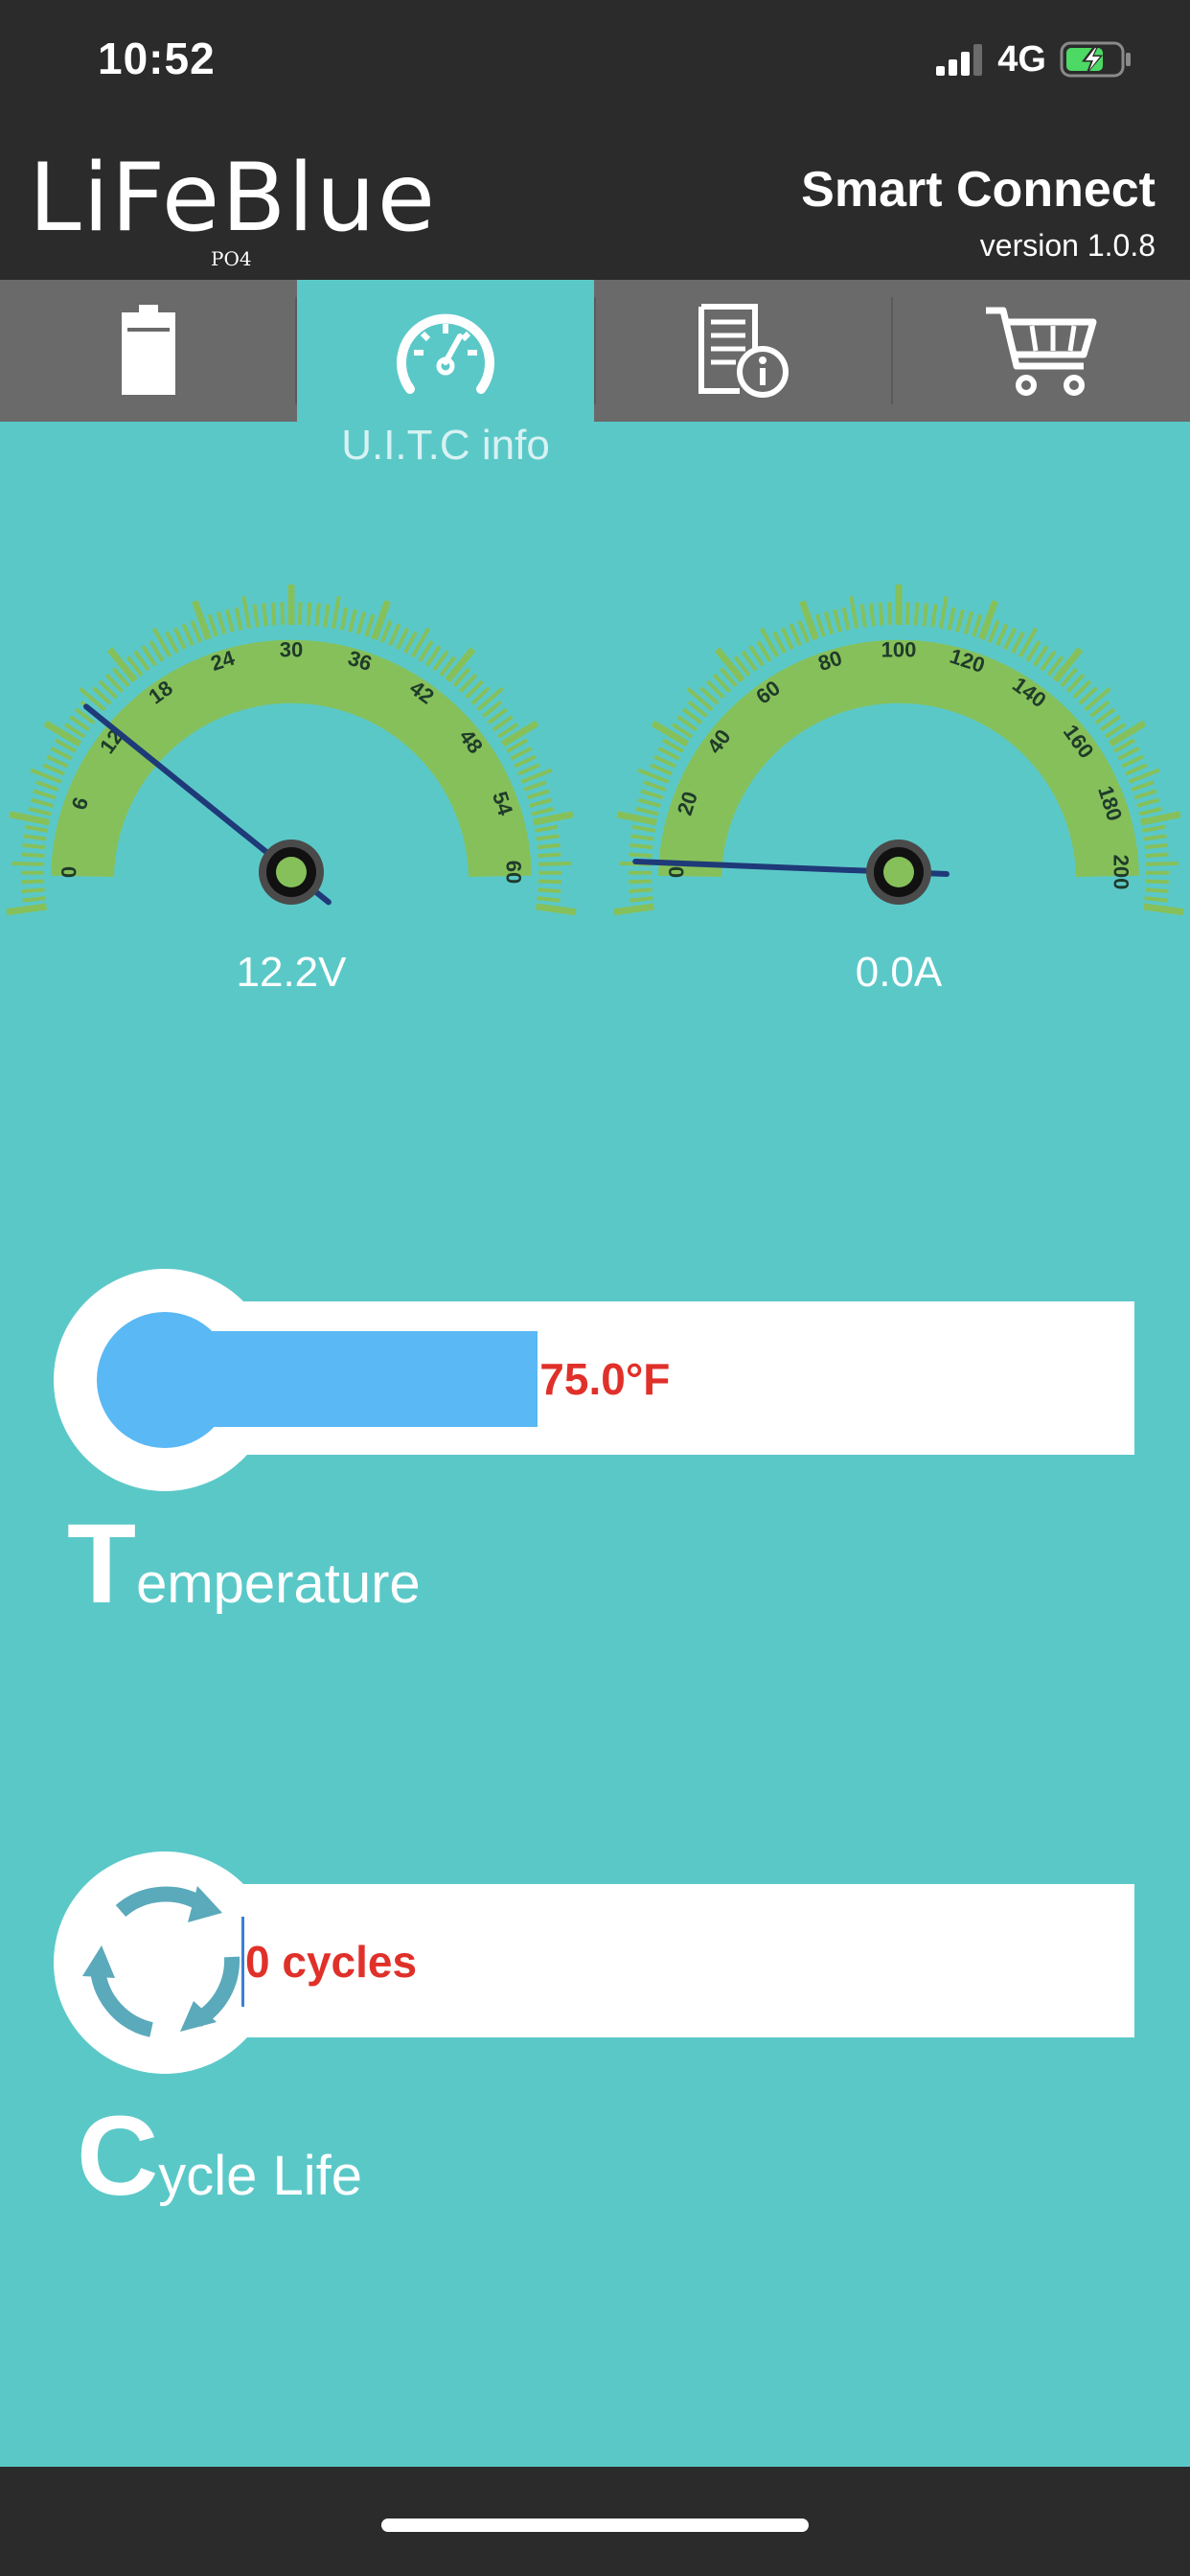 This screenshot has width=1190, height=2576. What do you see at coordinates (605, 1379) in the screenshot?
I see `temperature-value: 75.0°F` at bounding box center [605, 1379].